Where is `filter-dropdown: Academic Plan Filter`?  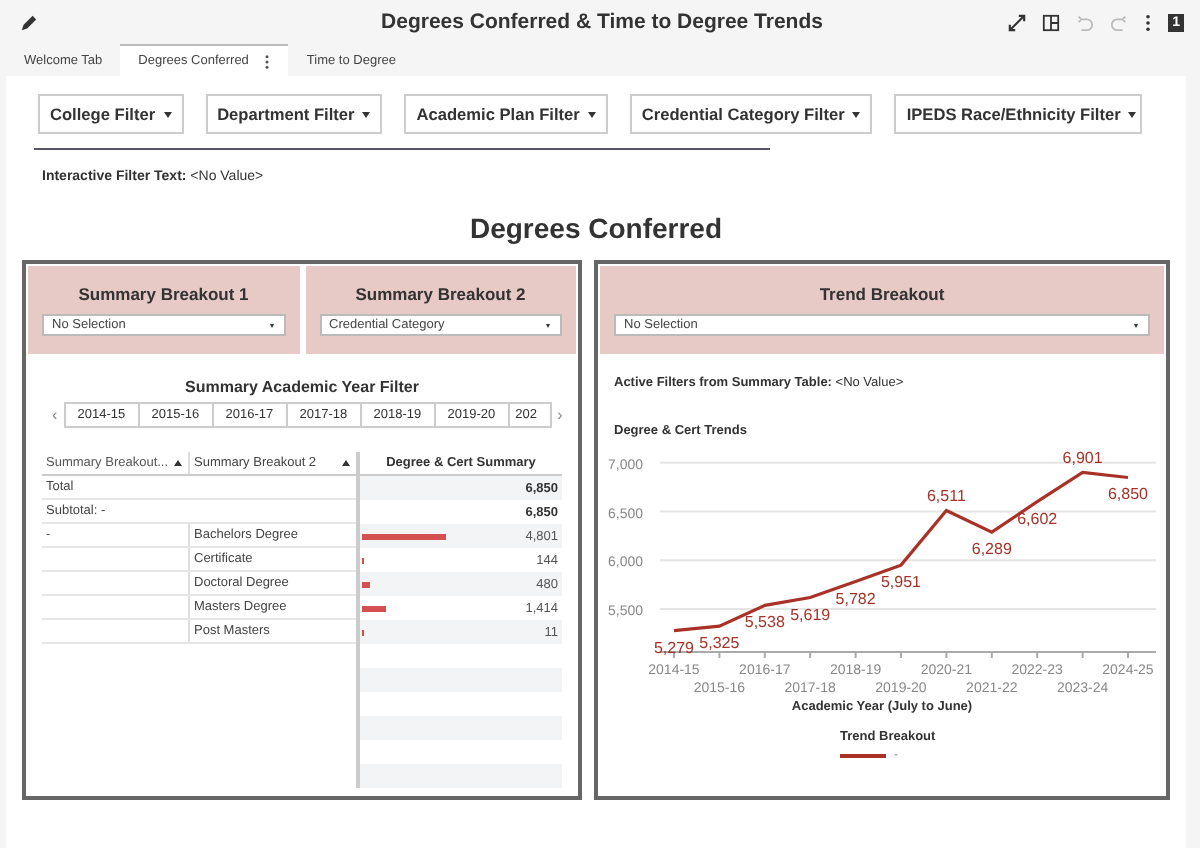
filter-dropdown: Academic Plan Filter is located at coordinates (506, 114).